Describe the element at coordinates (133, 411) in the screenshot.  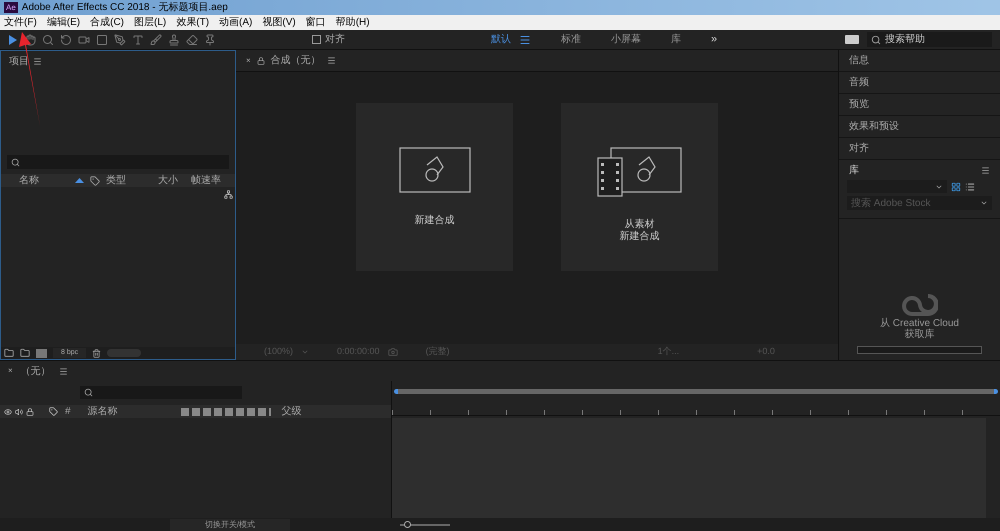
I see `column-heading: 源名称` at that location.